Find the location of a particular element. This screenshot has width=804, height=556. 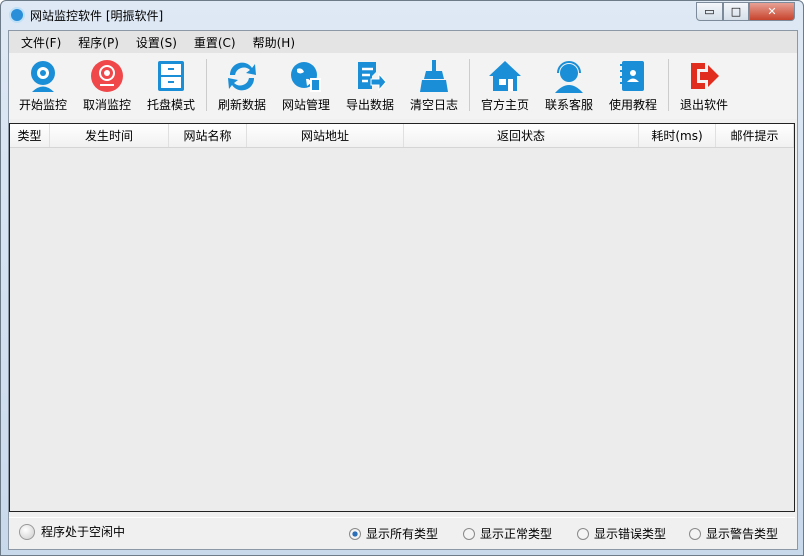

filter-label: 显示正常类型 is located at coordinates (516, 534).